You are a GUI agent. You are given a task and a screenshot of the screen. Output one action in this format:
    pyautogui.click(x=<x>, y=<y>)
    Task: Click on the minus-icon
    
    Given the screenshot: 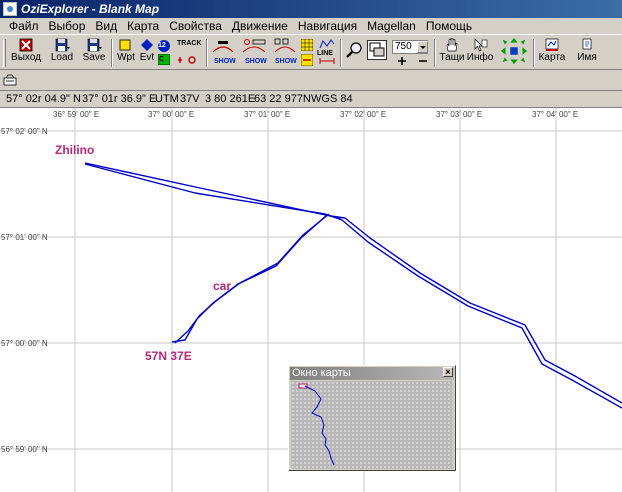 What is the action you would take?
    pyautogui.click(x=423, y=61)
    